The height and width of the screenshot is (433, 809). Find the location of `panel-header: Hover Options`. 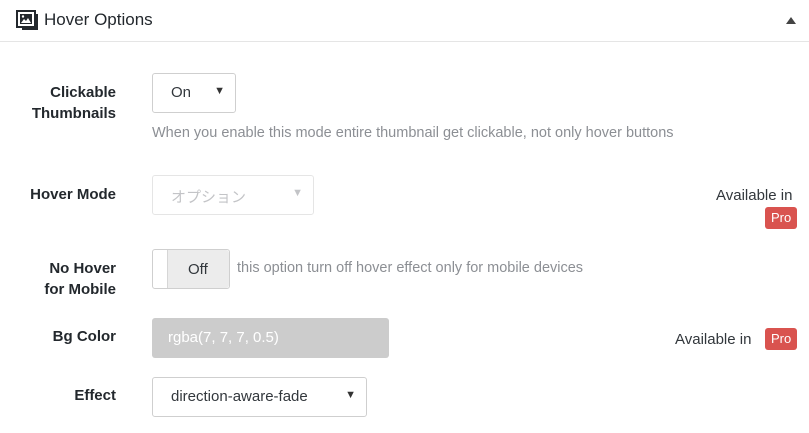

panel-header: Hover Options is located at coordinates (404, 21).